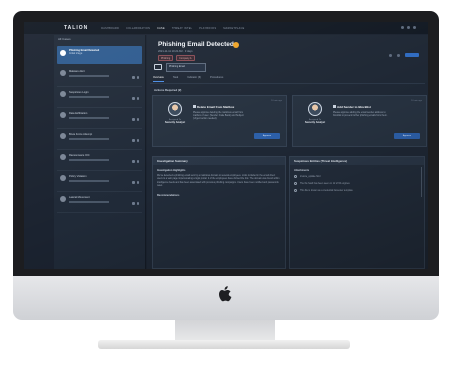 The image size is (449, 369). I want to click on tab-task: Task, so click(175, 79).